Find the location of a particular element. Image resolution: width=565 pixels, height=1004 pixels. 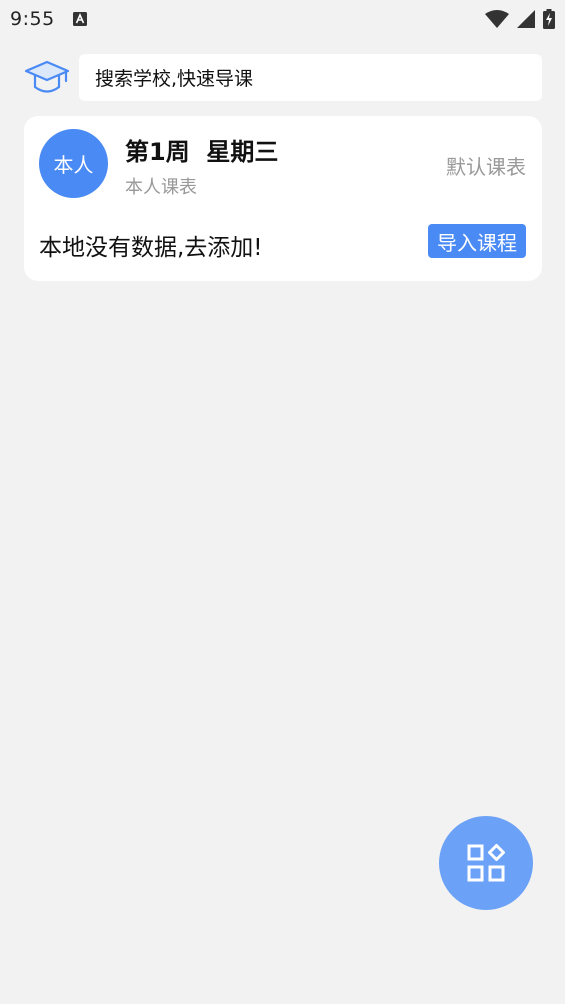

apps-grid-icon is located at coordinates (486, 863).